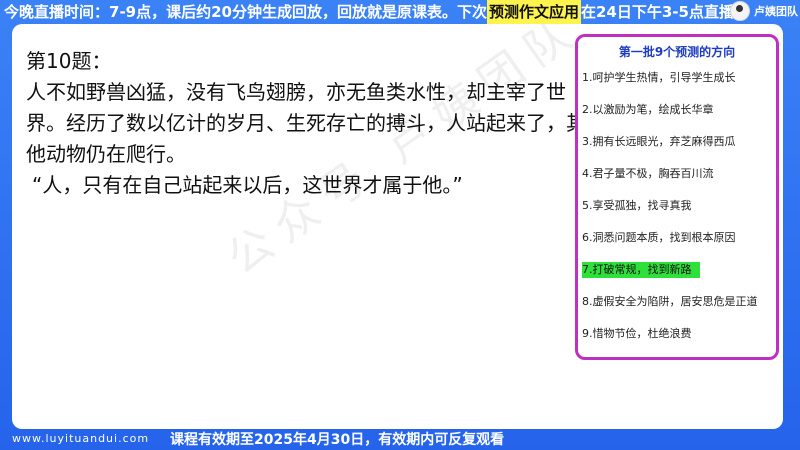  What do you see at coordinates (637, 333) in the screenshot?
I see `list-item: 9.惜物节俭，杜绝浪费` at bounding box center [637, 333].